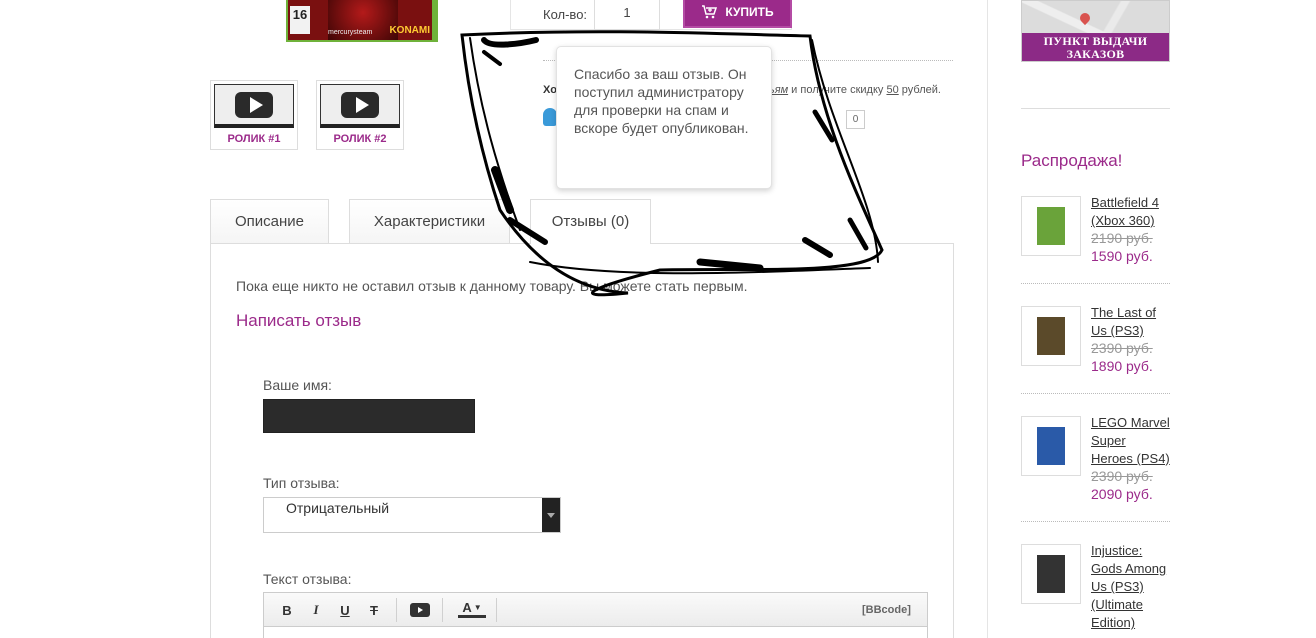 The image size is (1316, 638). What do you see at coordinates (298, 321) in the screenshot?
I see `write-review-link: Написать отзыв` at bounding box center [298, 321].